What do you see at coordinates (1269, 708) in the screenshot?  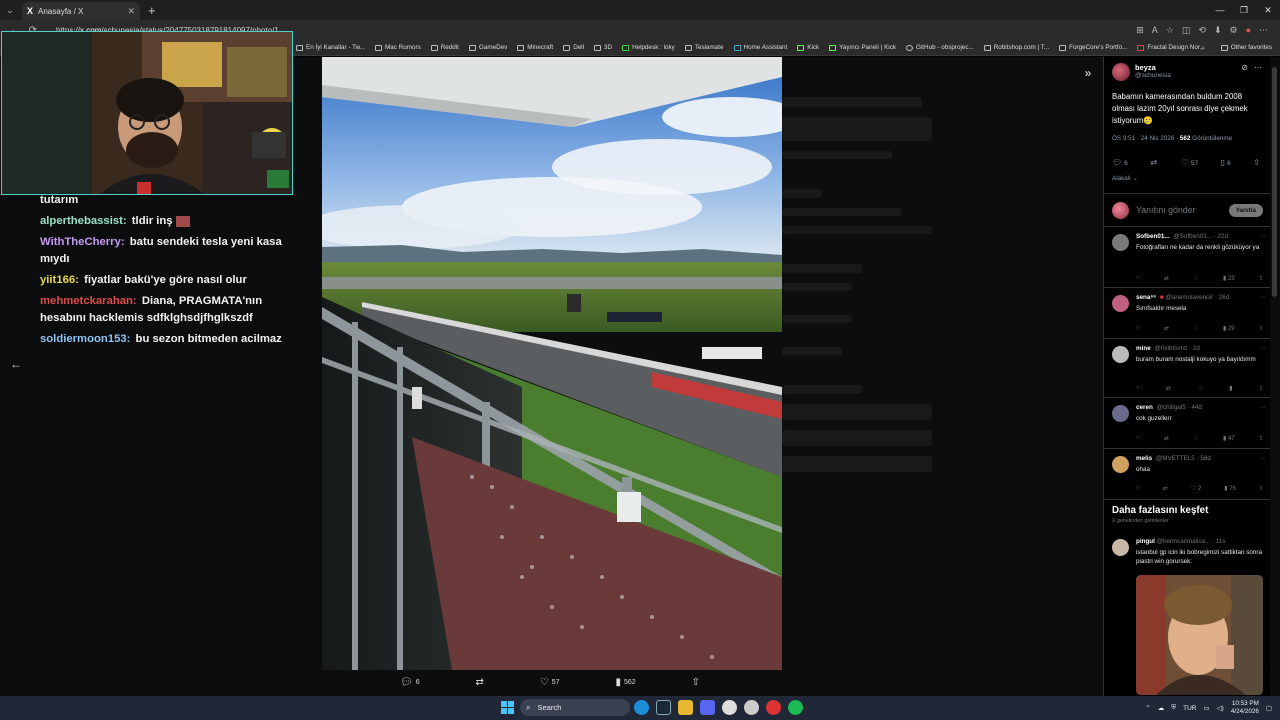 I see `notification-icon: ▢` at bounding box center [1269, 708].